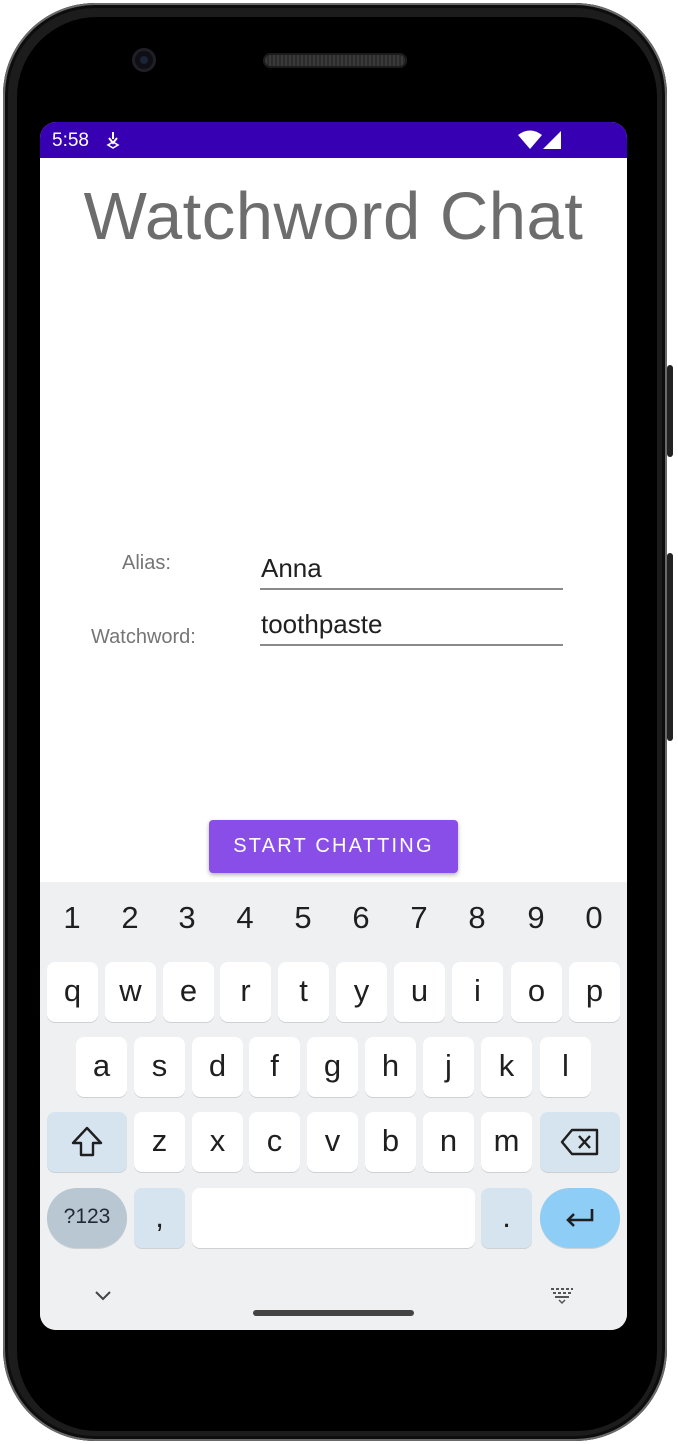 The image size is (678, 1444). Describe the element at coordinates (303, 918) in the screenshot. I see `key-5: 5` at that location.